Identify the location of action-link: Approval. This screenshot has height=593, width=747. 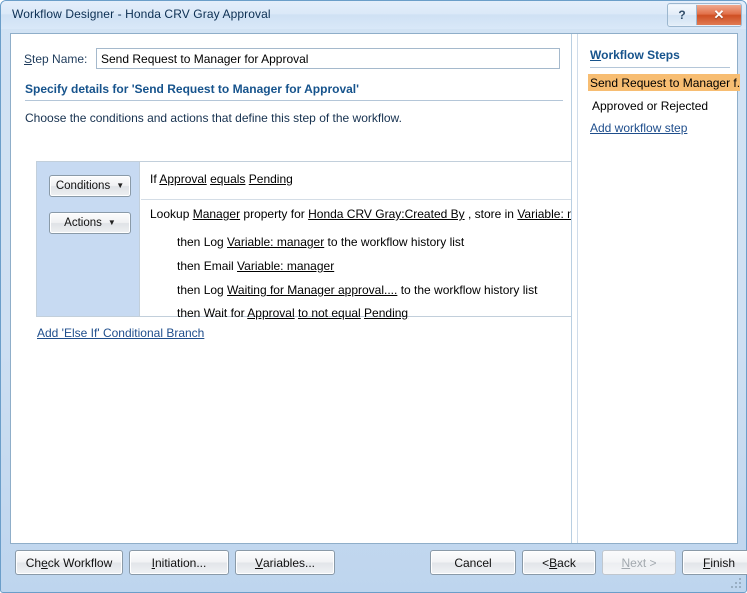
(270, 313).